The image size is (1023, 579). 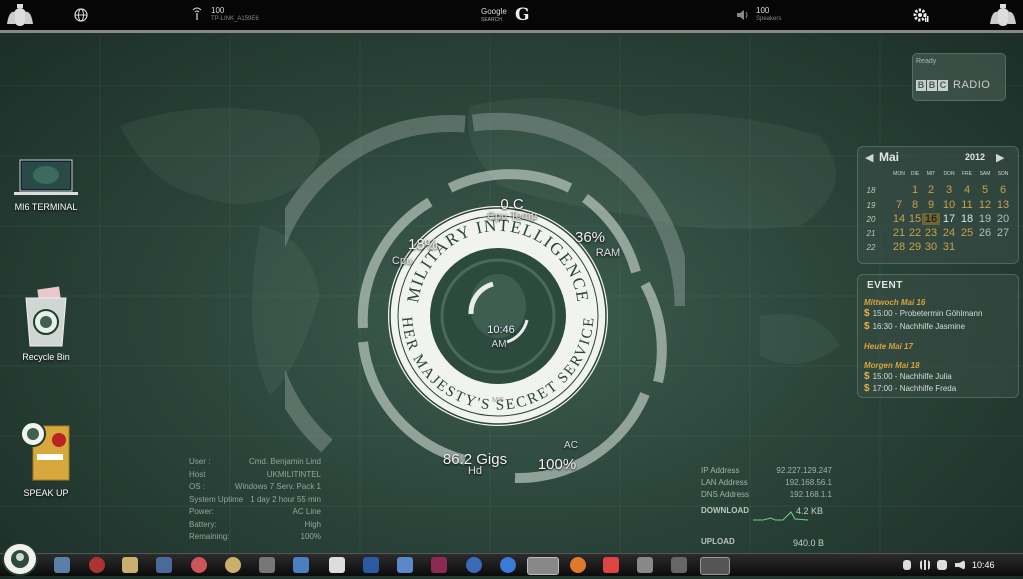 I want to click on event-item: $16:30 - Nachhilfe Jasmine, so click(x=914, y=326).